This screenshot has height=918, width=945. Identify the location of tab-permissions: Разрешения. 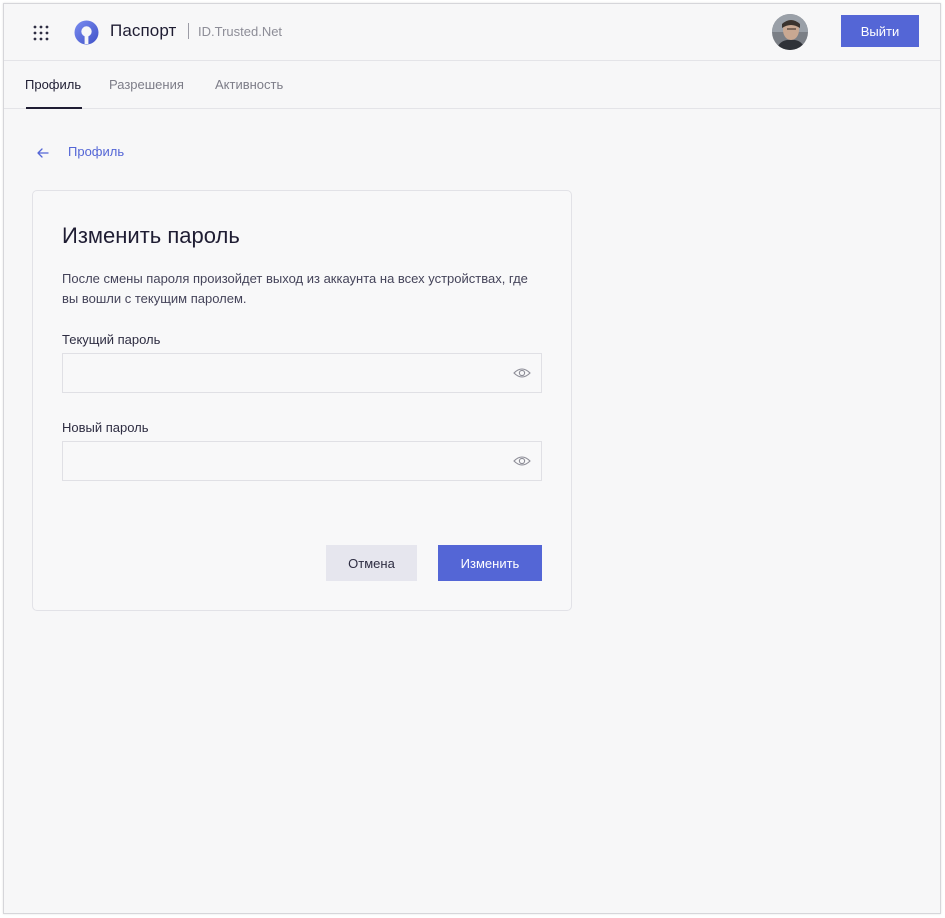
(146, 84).